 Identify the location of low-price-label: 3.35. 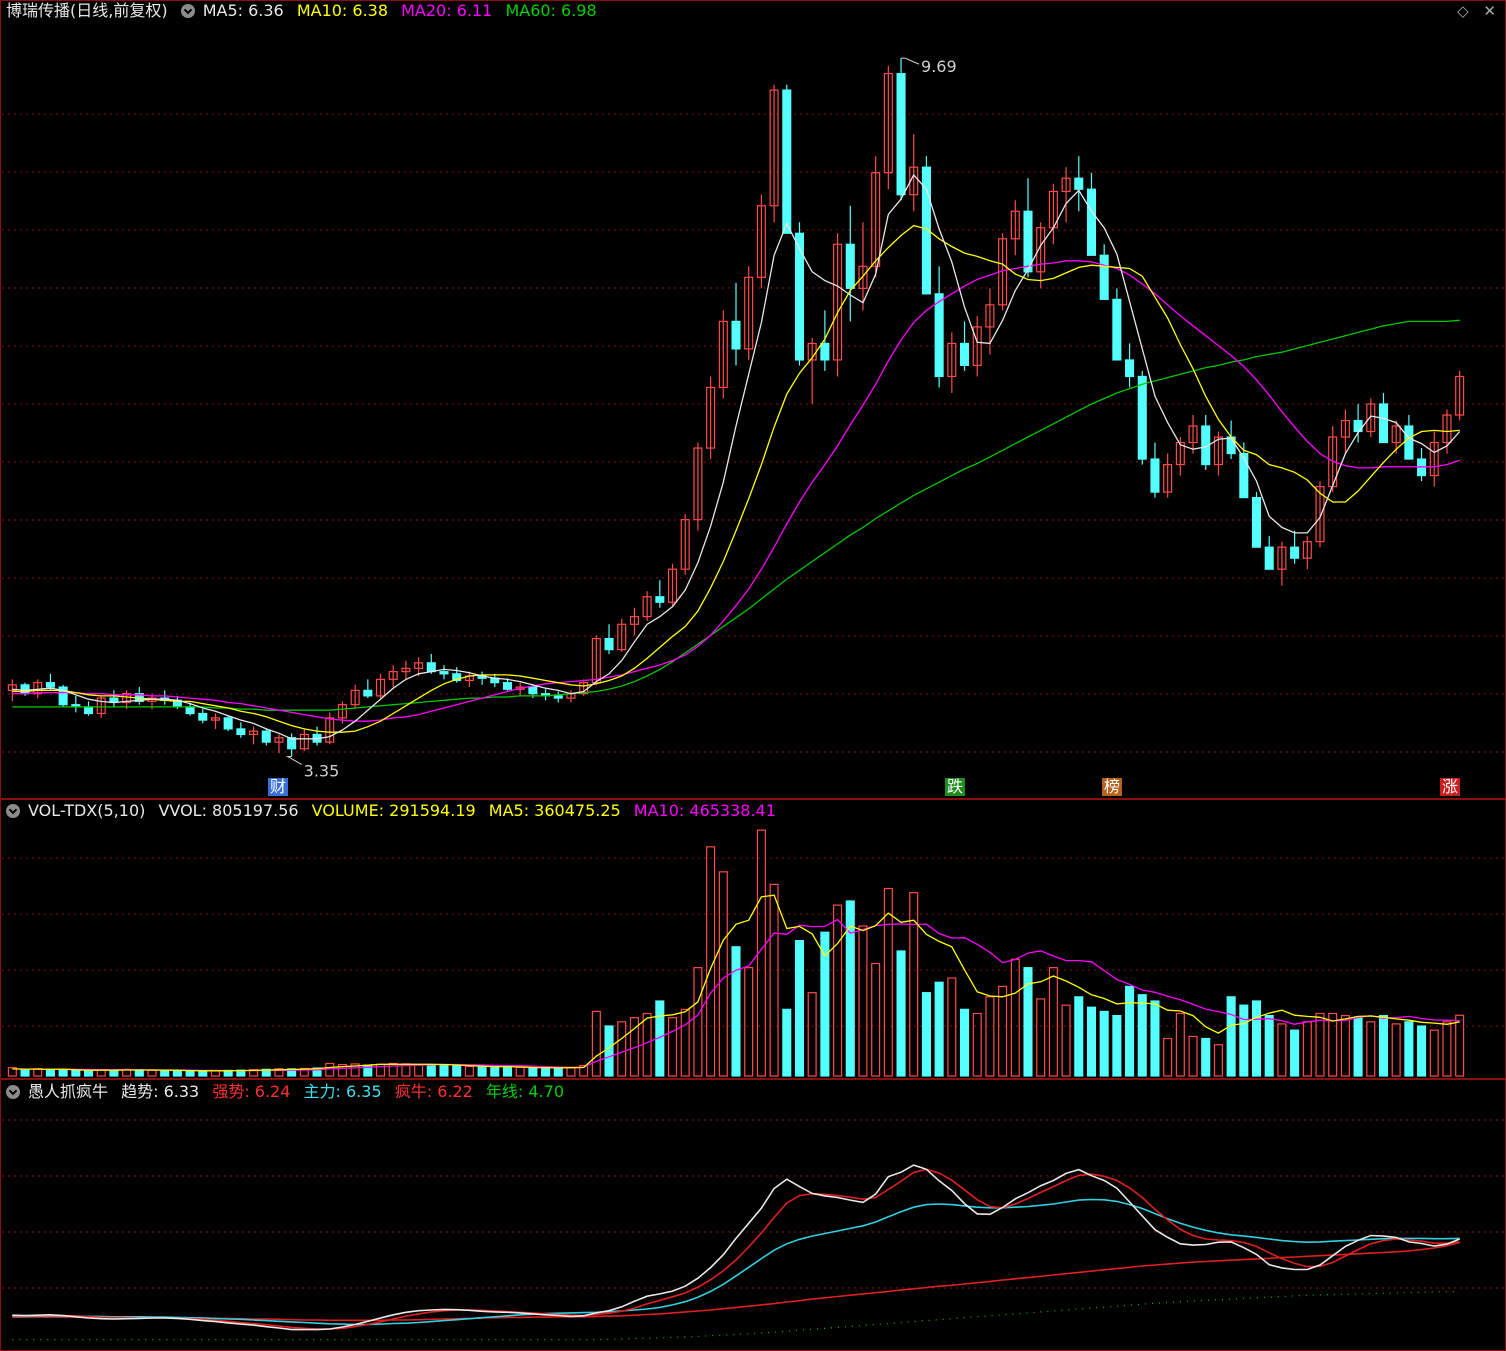
(322, 770).